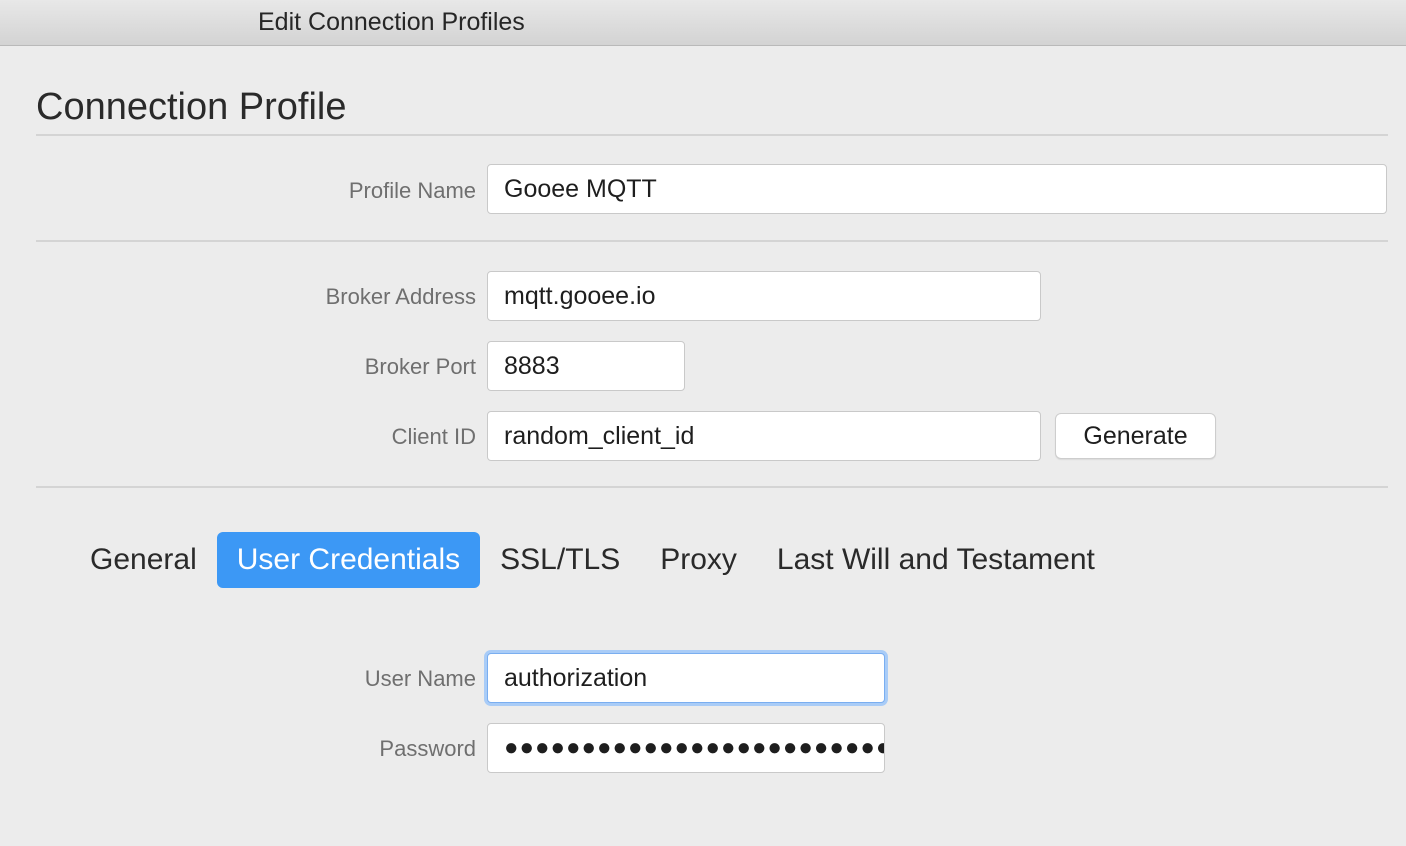 This screenshot has width=1406, height=846. What do you see at coordinates (427, 748) in the screenshot?
I see `password-label: Password` at bounding box center [427, 748].